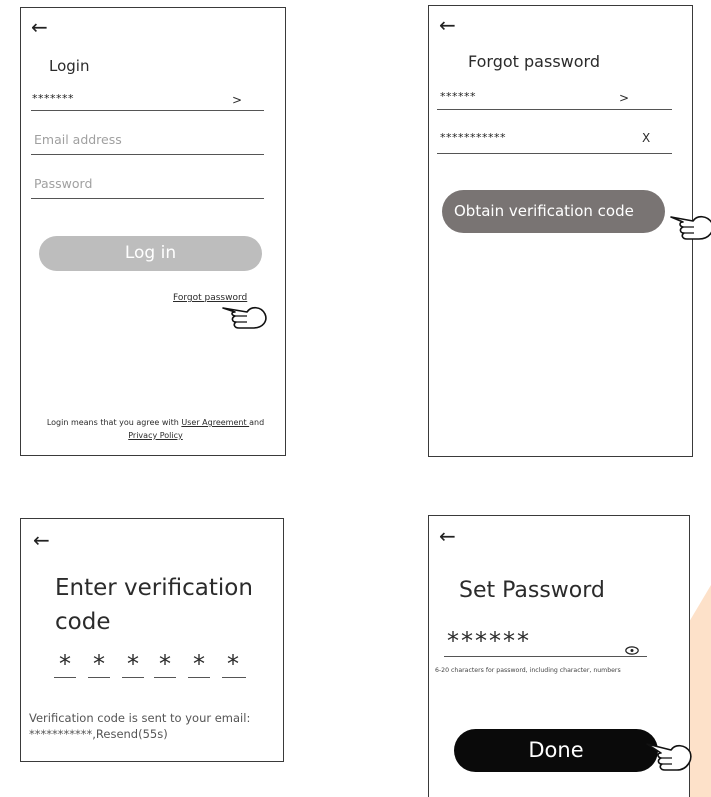  Describe the element at coordinates (532, 590) in the screenshot. I see `page-title: Set Password` at that location.